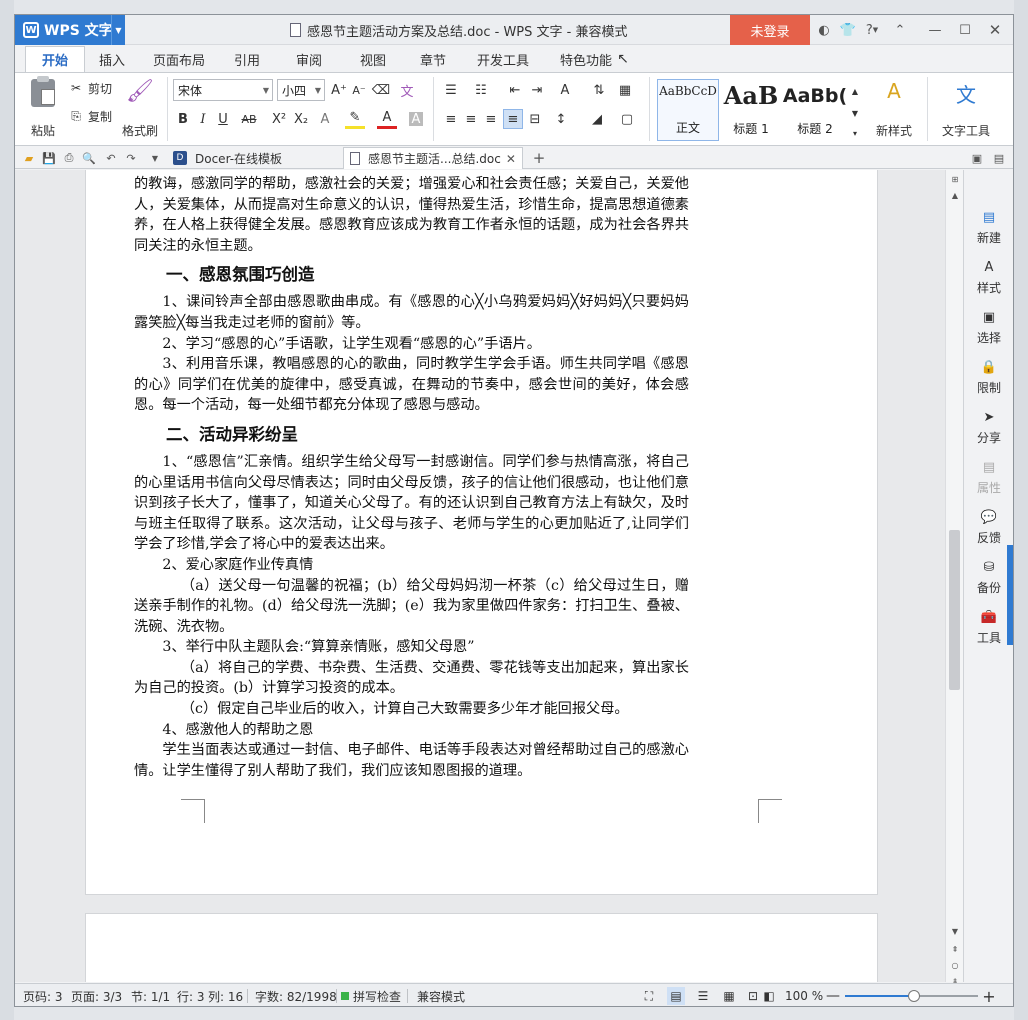 The width and height of the screenshot is (1028, 1020). Describe the element at coordinates (191, 995) in the screenshot. I see `status-row: 行: 3` at that location.